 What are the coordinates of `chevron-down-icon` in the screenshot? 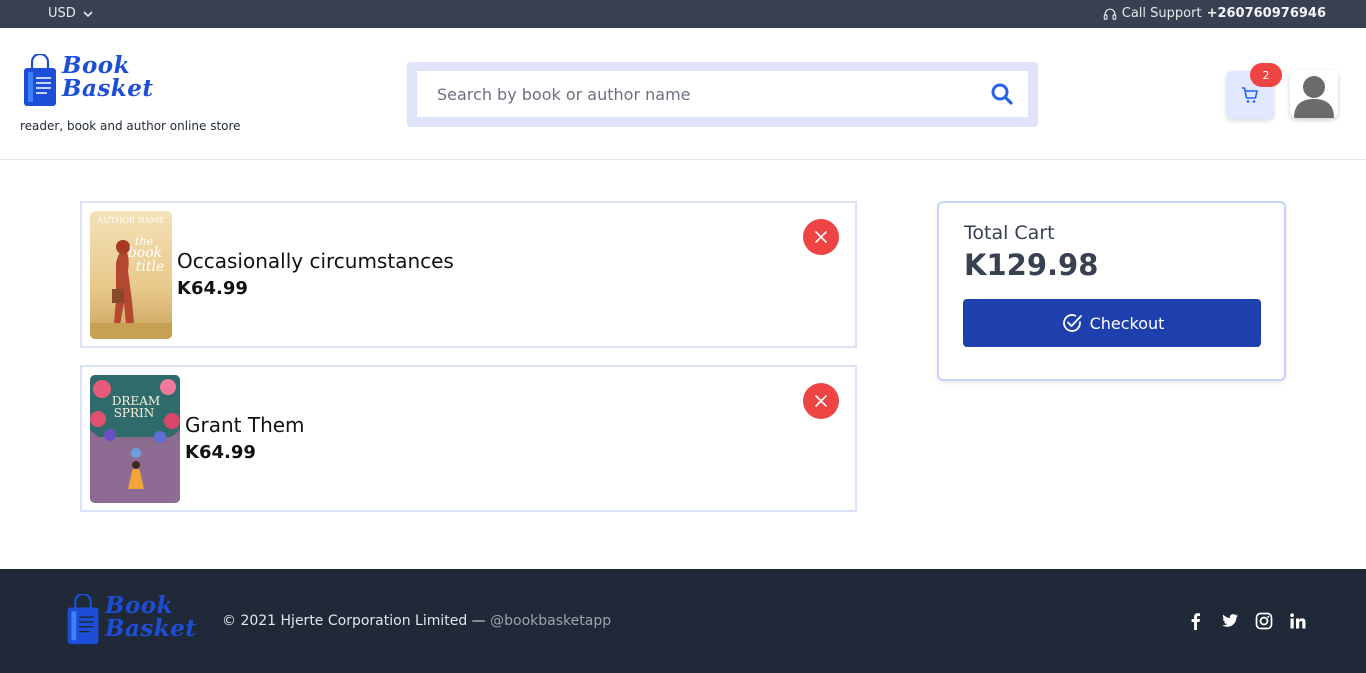 It's located at (88, 13).